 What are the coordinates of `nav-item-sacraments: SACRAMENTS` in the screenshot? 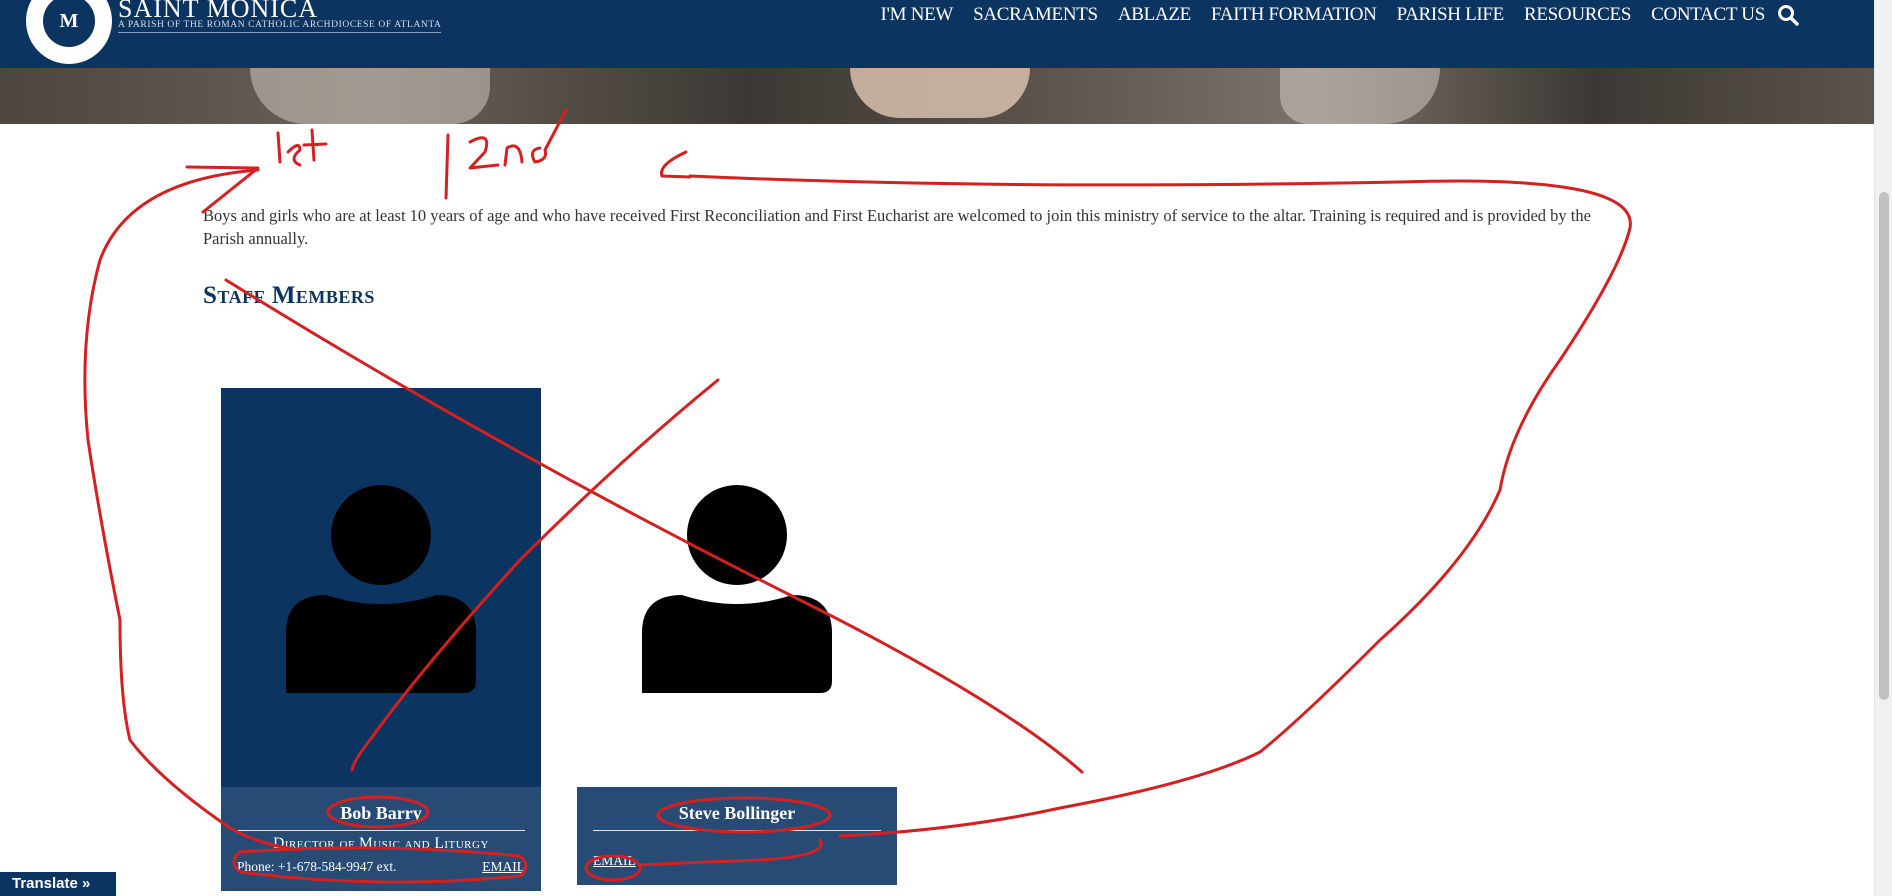 It's located at (1035, 15).